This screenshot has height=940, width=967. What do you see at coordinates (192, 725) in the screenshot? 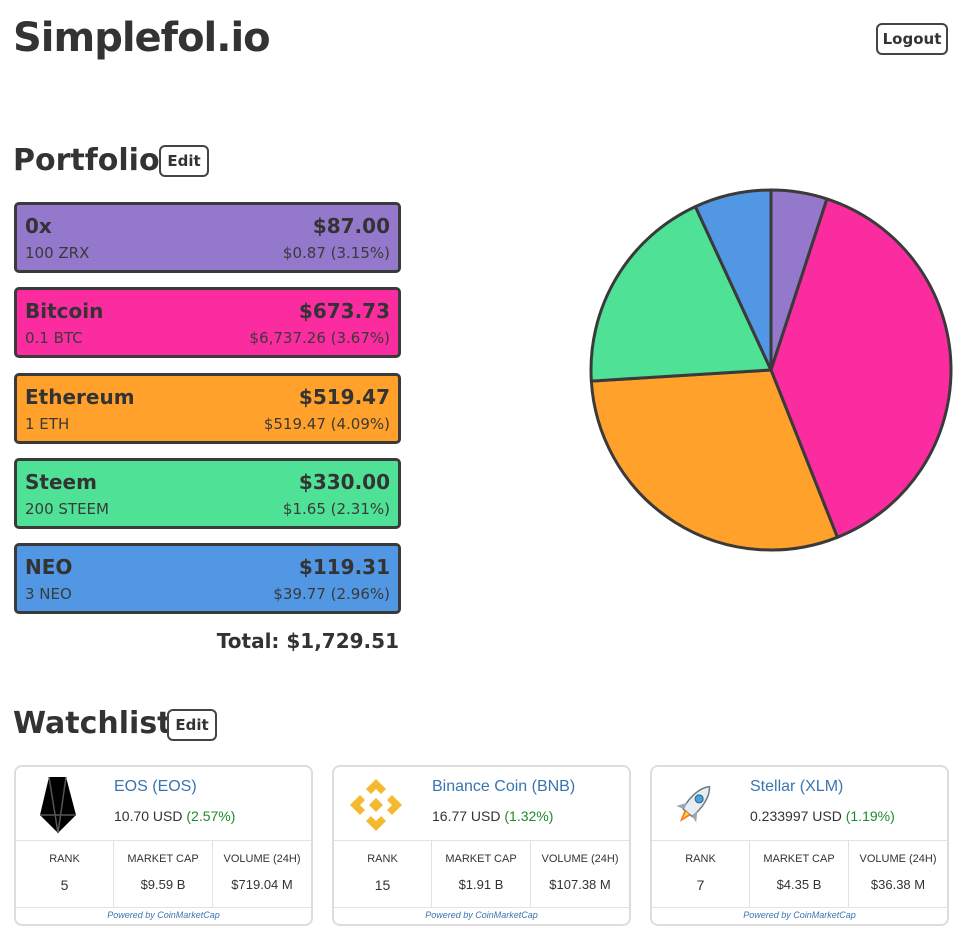
I see `watchlist-edit-button: Edit` at bounding box center [192, 725].